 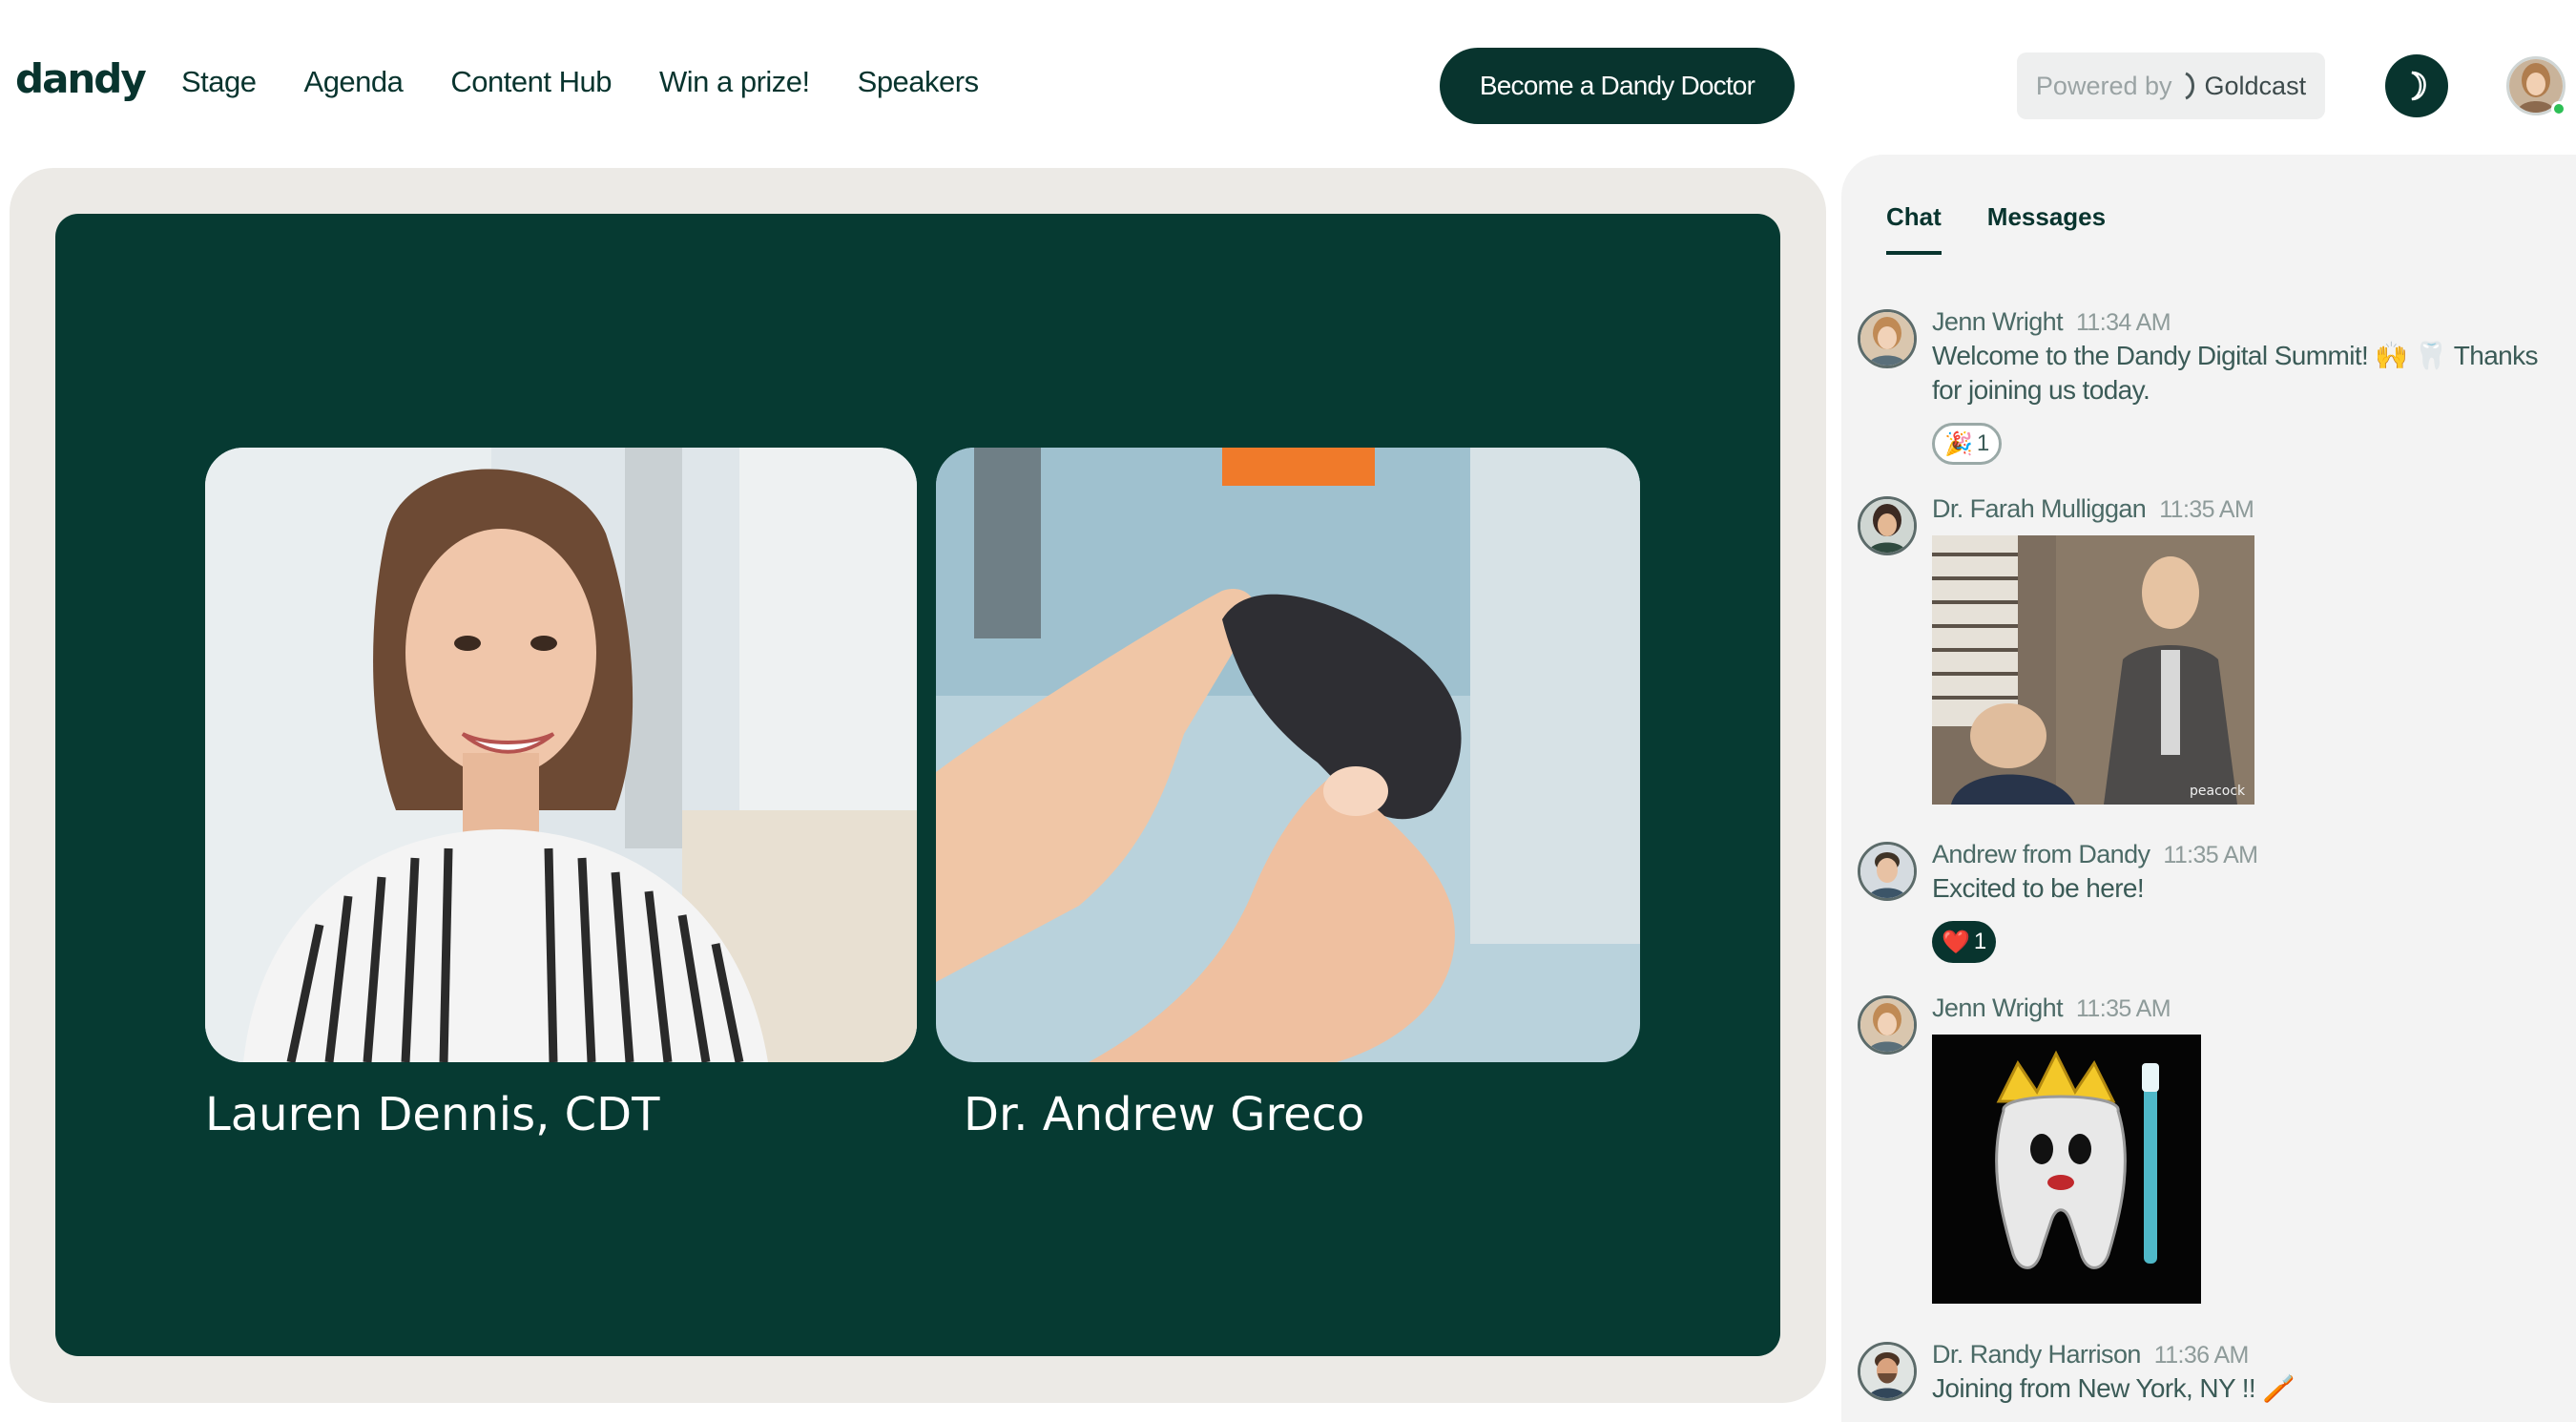 I want to click on avatar-andrew-from-dandy, so click(x=1887, y=871).